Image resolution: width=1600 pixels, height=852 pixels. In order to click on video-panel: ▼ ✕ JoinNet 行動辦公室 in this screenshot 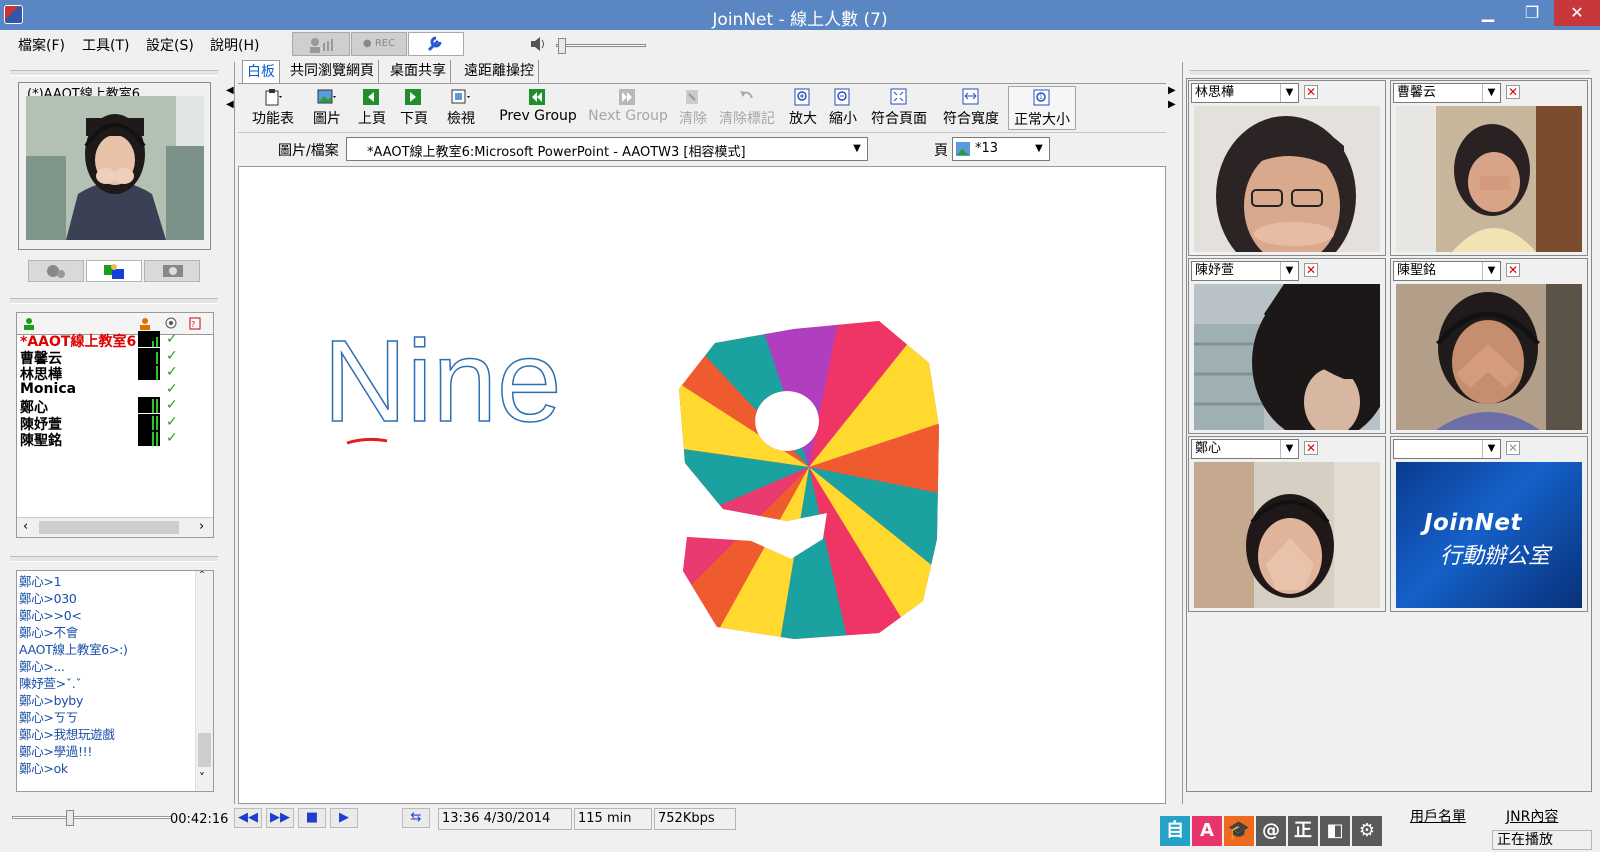, I will do `click(1489, 524)`.